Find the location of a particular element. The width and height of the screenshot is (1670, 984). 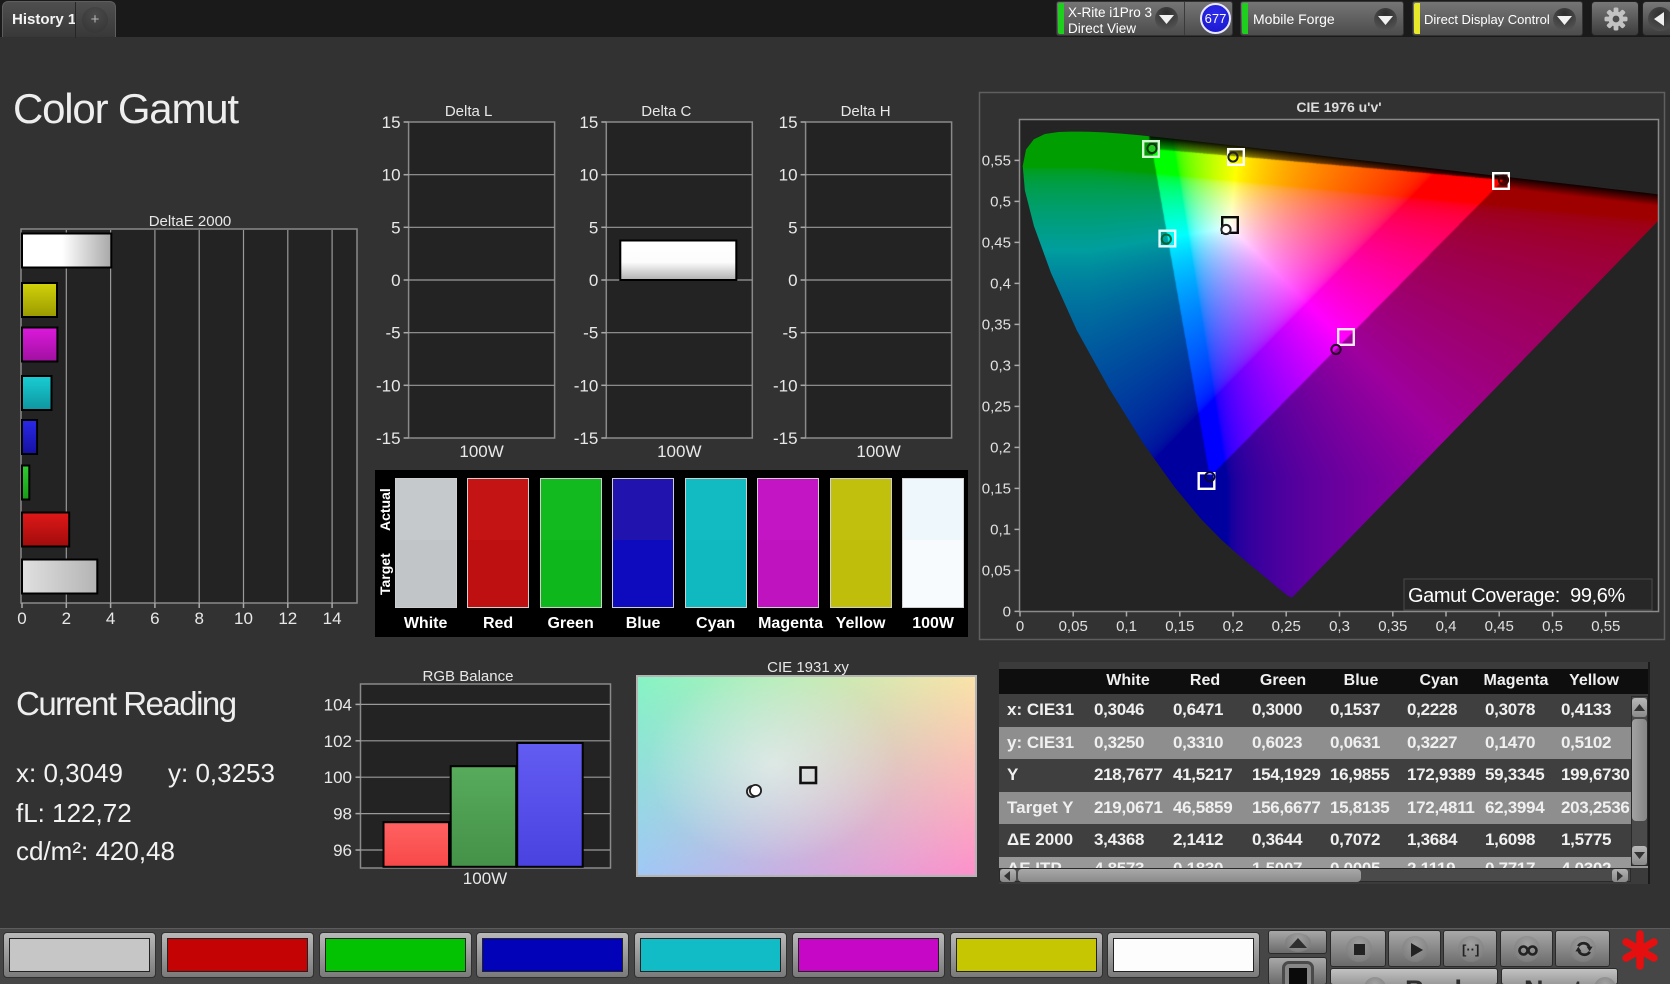

svg-text: 100 is located at coordinates (338, 777).